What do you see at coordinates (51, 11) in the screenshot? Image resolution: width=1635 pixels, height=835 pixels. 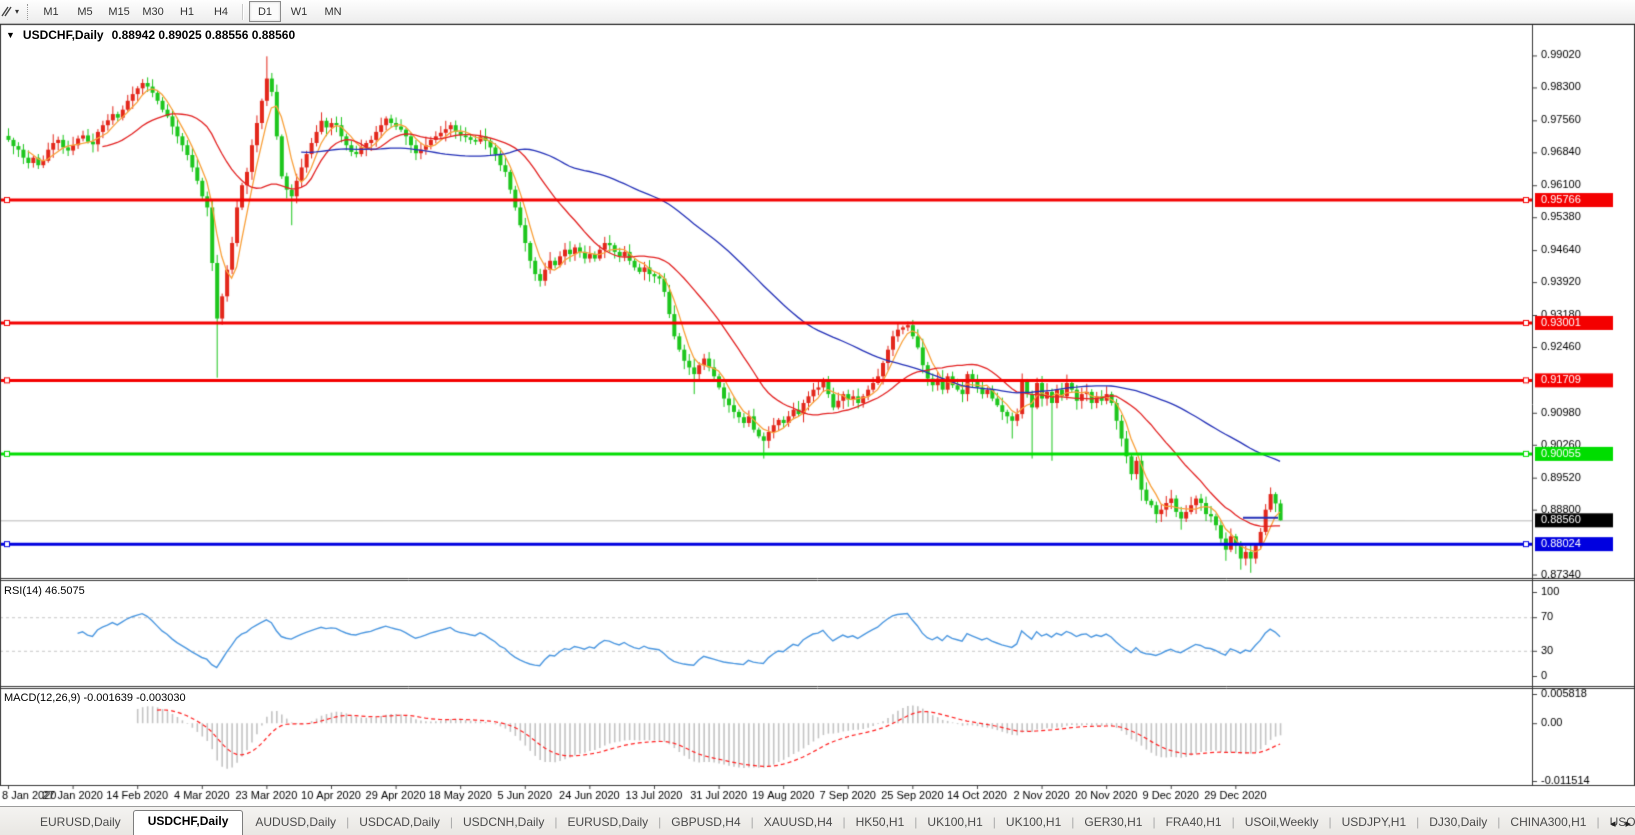 I see `timeframe-button-m1: M1` at bounding box center [51, 11].